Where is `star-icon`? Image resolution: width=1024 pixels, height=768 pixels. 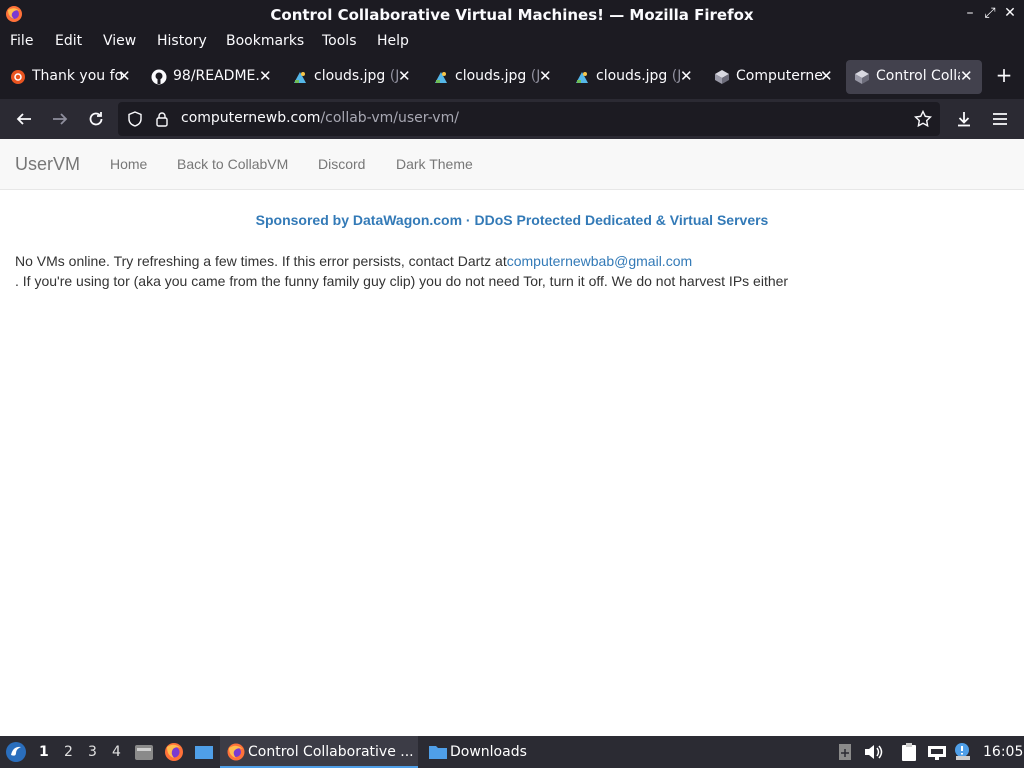
star-icon is located at coordinates (923, 118).